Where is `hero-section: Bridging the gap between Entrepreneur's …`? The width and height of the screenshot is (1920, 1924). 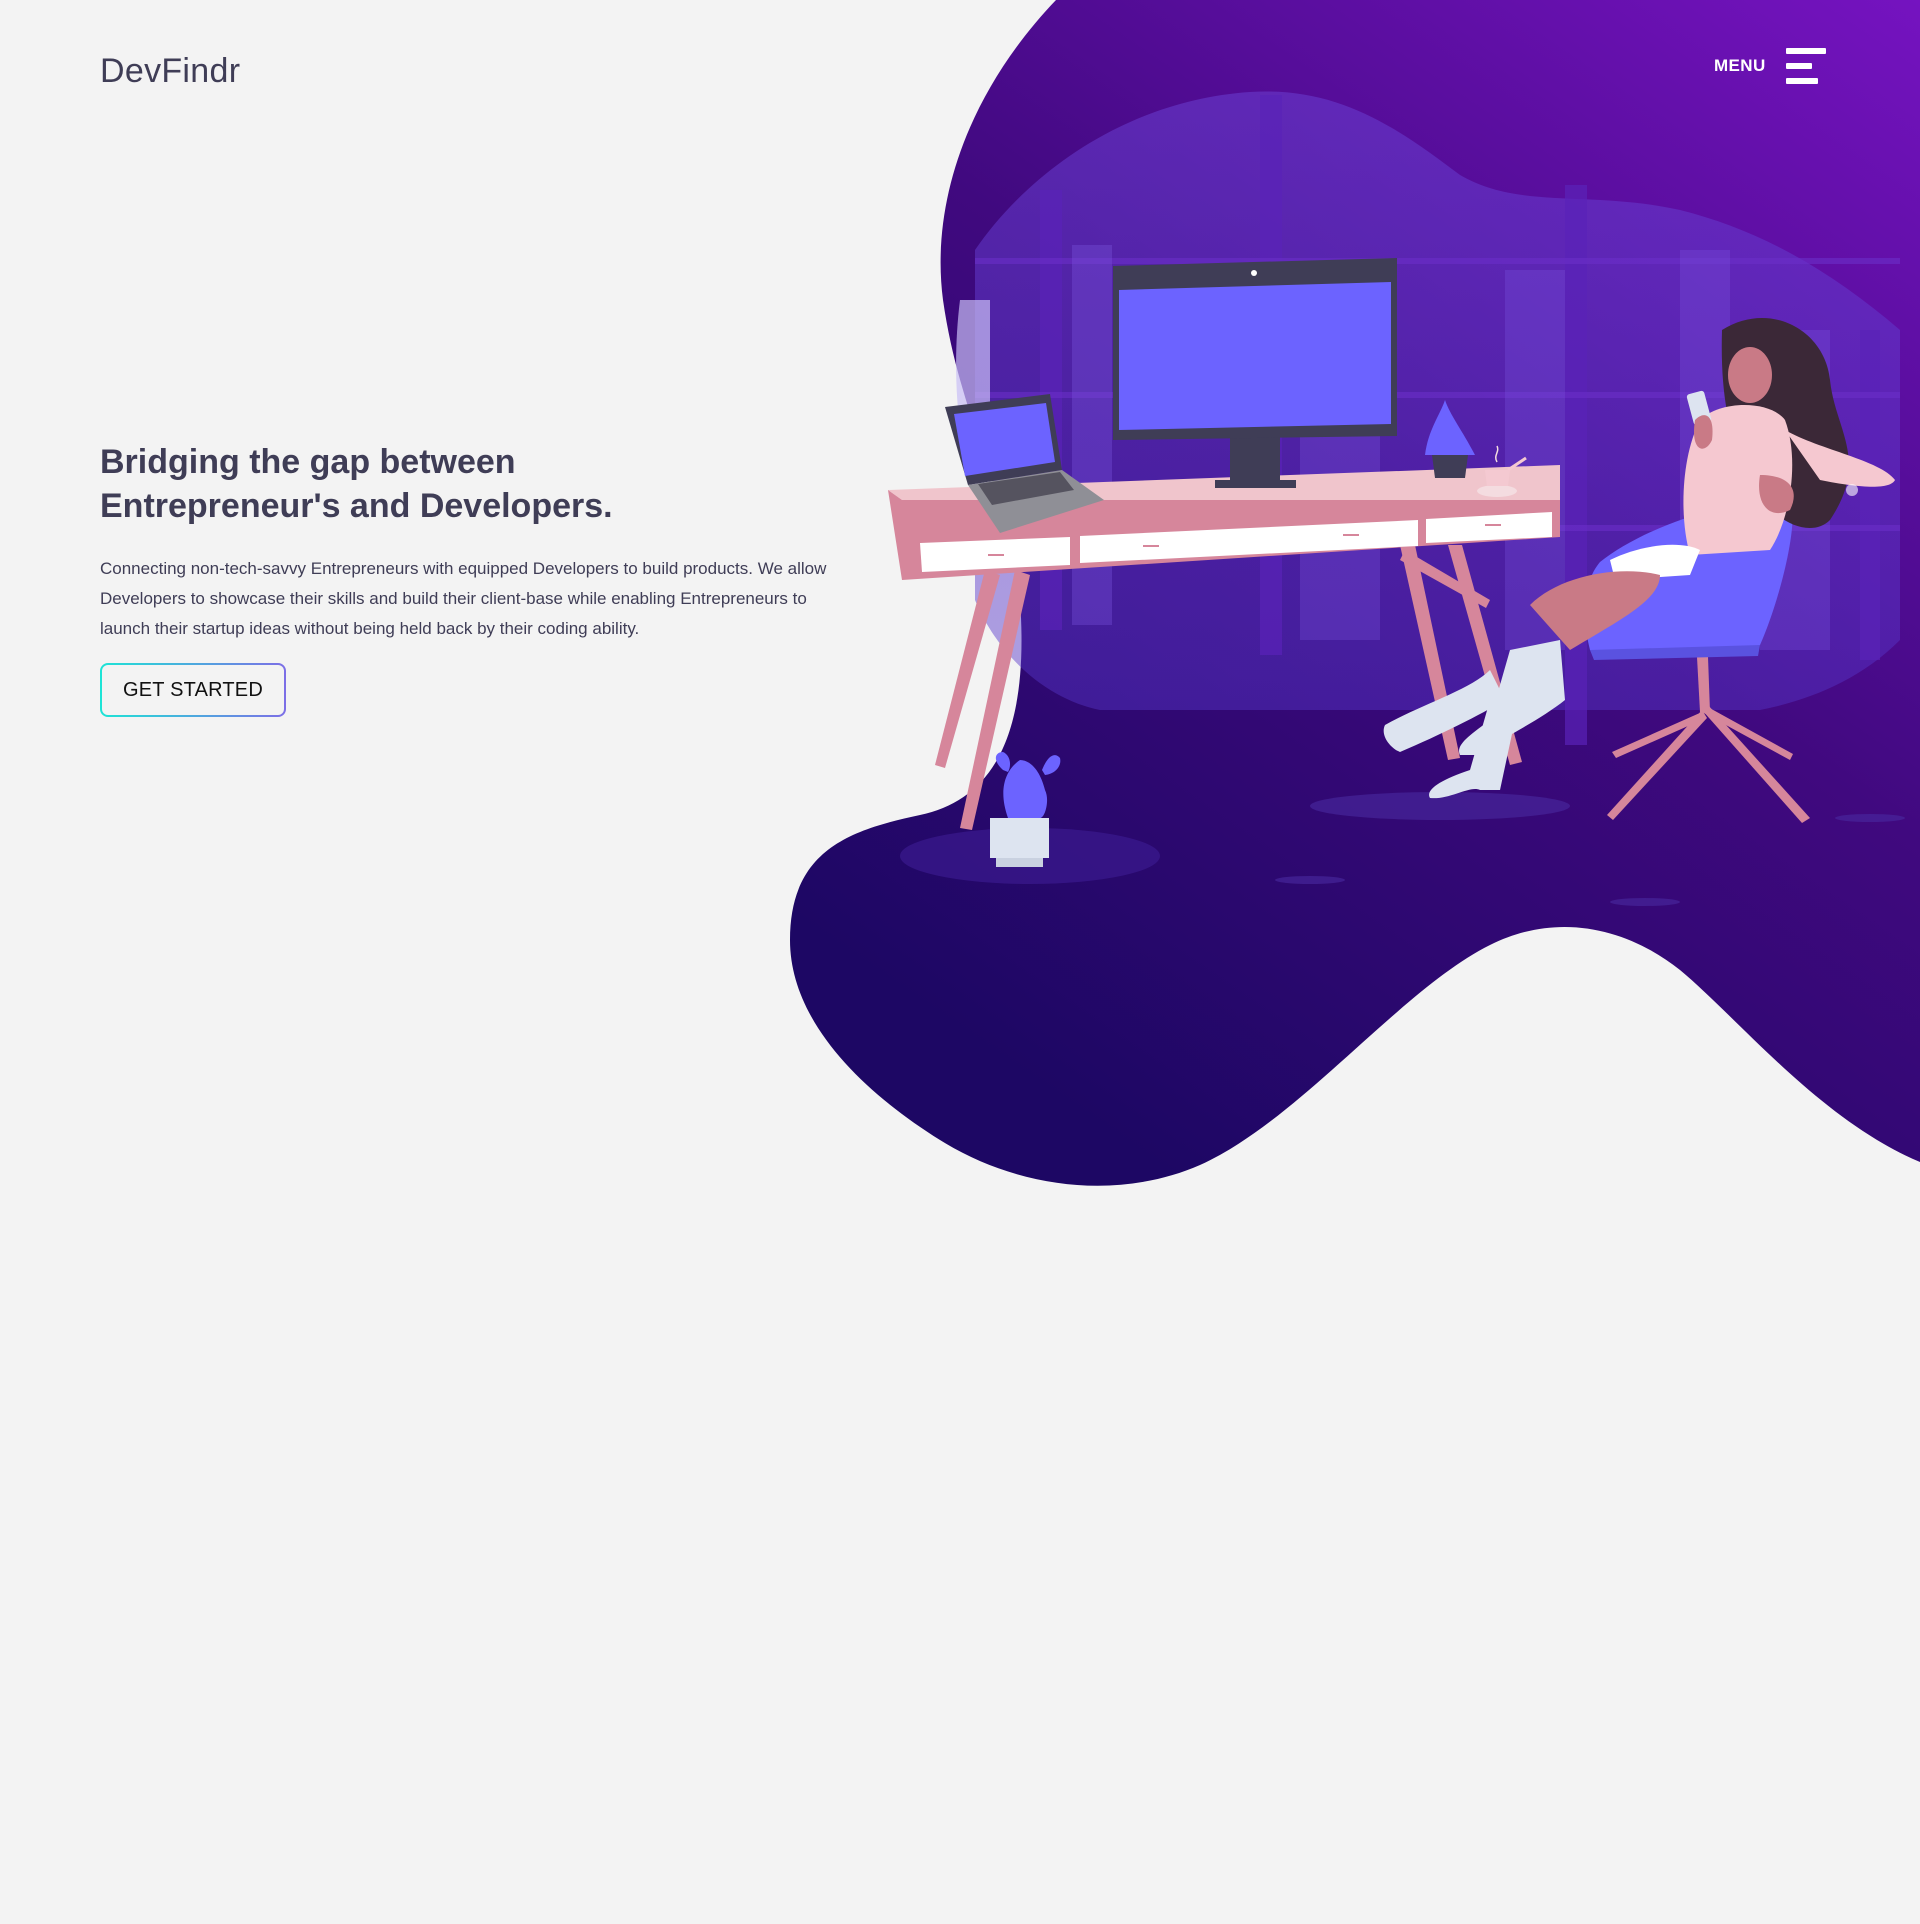 hero-section: Bridging the gap between Entrepreneur's … is located at coordinates (470, 542).